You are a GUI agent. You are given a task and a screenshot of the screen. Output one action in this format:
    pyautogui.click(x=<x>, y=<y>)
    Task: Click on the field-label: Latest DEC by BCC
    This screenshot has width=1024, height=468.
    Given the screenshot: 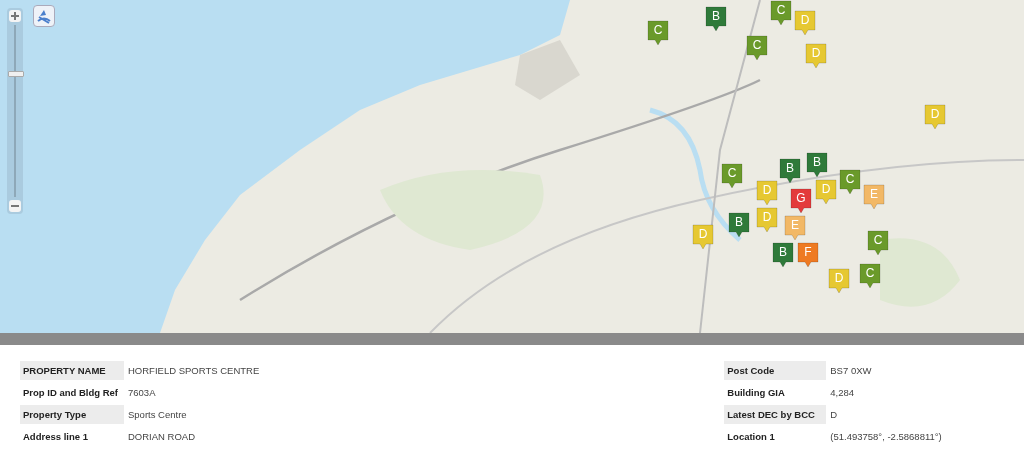 What is the action you would take?
    pyautogui.click(x=775, y=414)
    